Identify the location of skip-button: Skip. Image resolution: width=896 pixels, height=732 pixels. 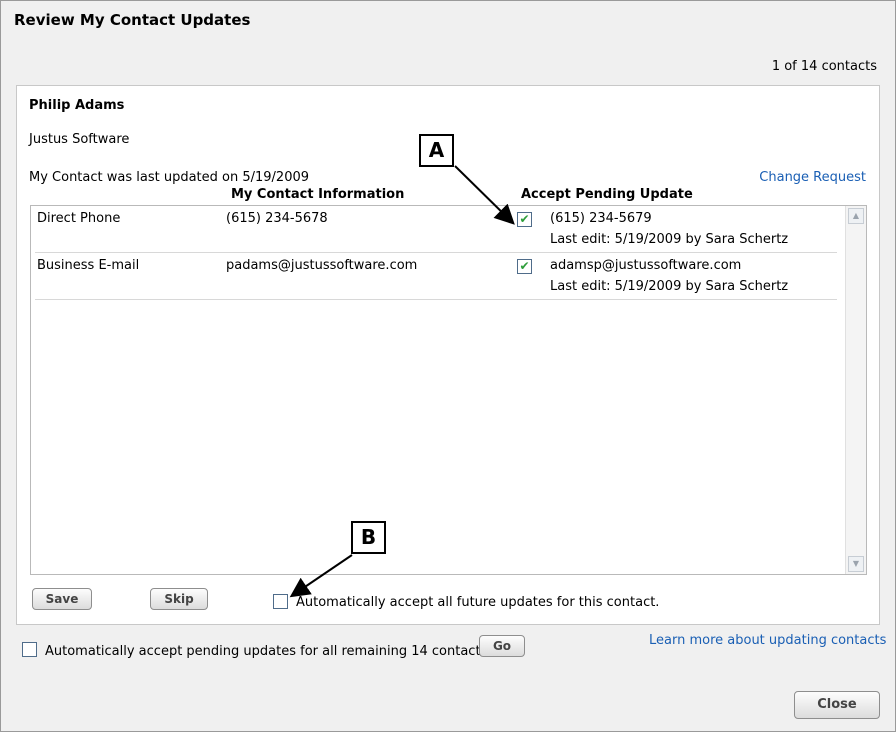
(179, 599).